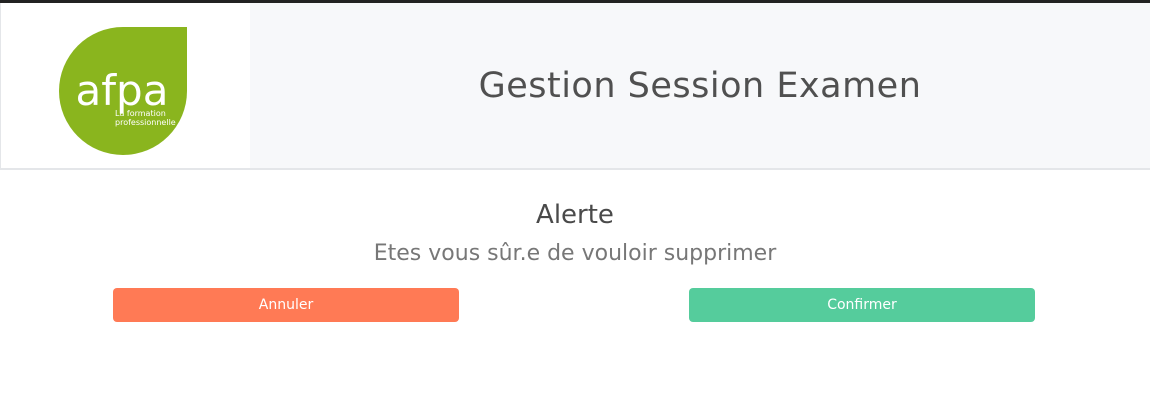 Image resolution: width=1150 pixels, height=400 pixels. I want to click on cancel-button: Annuler, so click(286, 305).